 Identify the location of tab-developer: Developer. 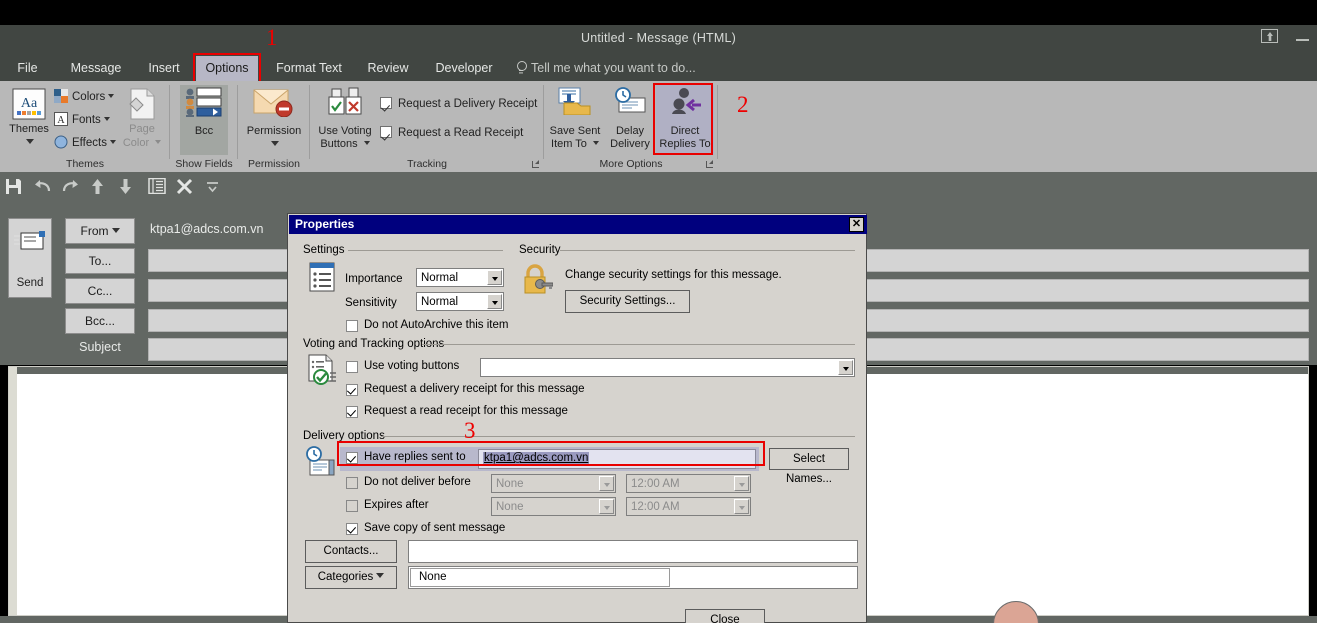
(464, 68).